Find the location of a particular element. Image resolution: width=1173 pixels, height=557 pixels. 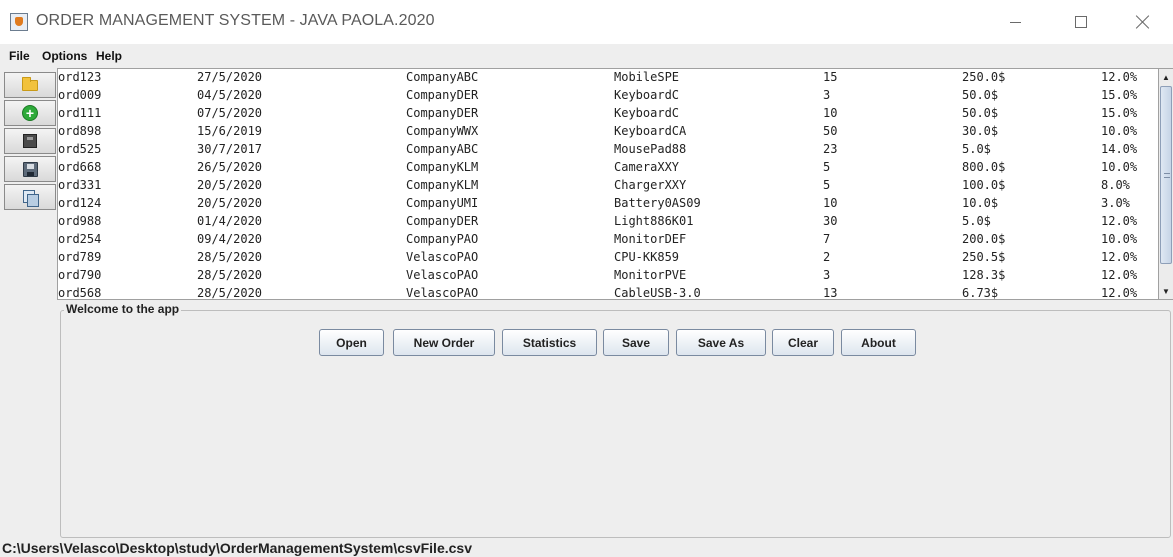

scroll-thumb is located at coordinates (1166, 175).